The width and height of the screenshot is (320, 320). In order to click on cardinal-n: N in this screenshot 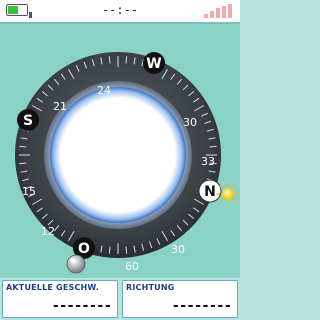, I will do `click(210, 192)`.